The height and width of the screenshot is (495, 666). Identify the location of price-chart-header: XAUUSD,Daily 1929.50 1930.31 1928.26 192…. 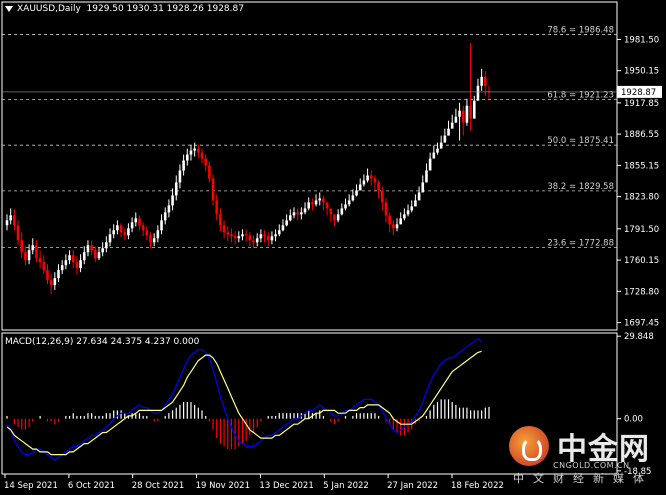
(124, 9).